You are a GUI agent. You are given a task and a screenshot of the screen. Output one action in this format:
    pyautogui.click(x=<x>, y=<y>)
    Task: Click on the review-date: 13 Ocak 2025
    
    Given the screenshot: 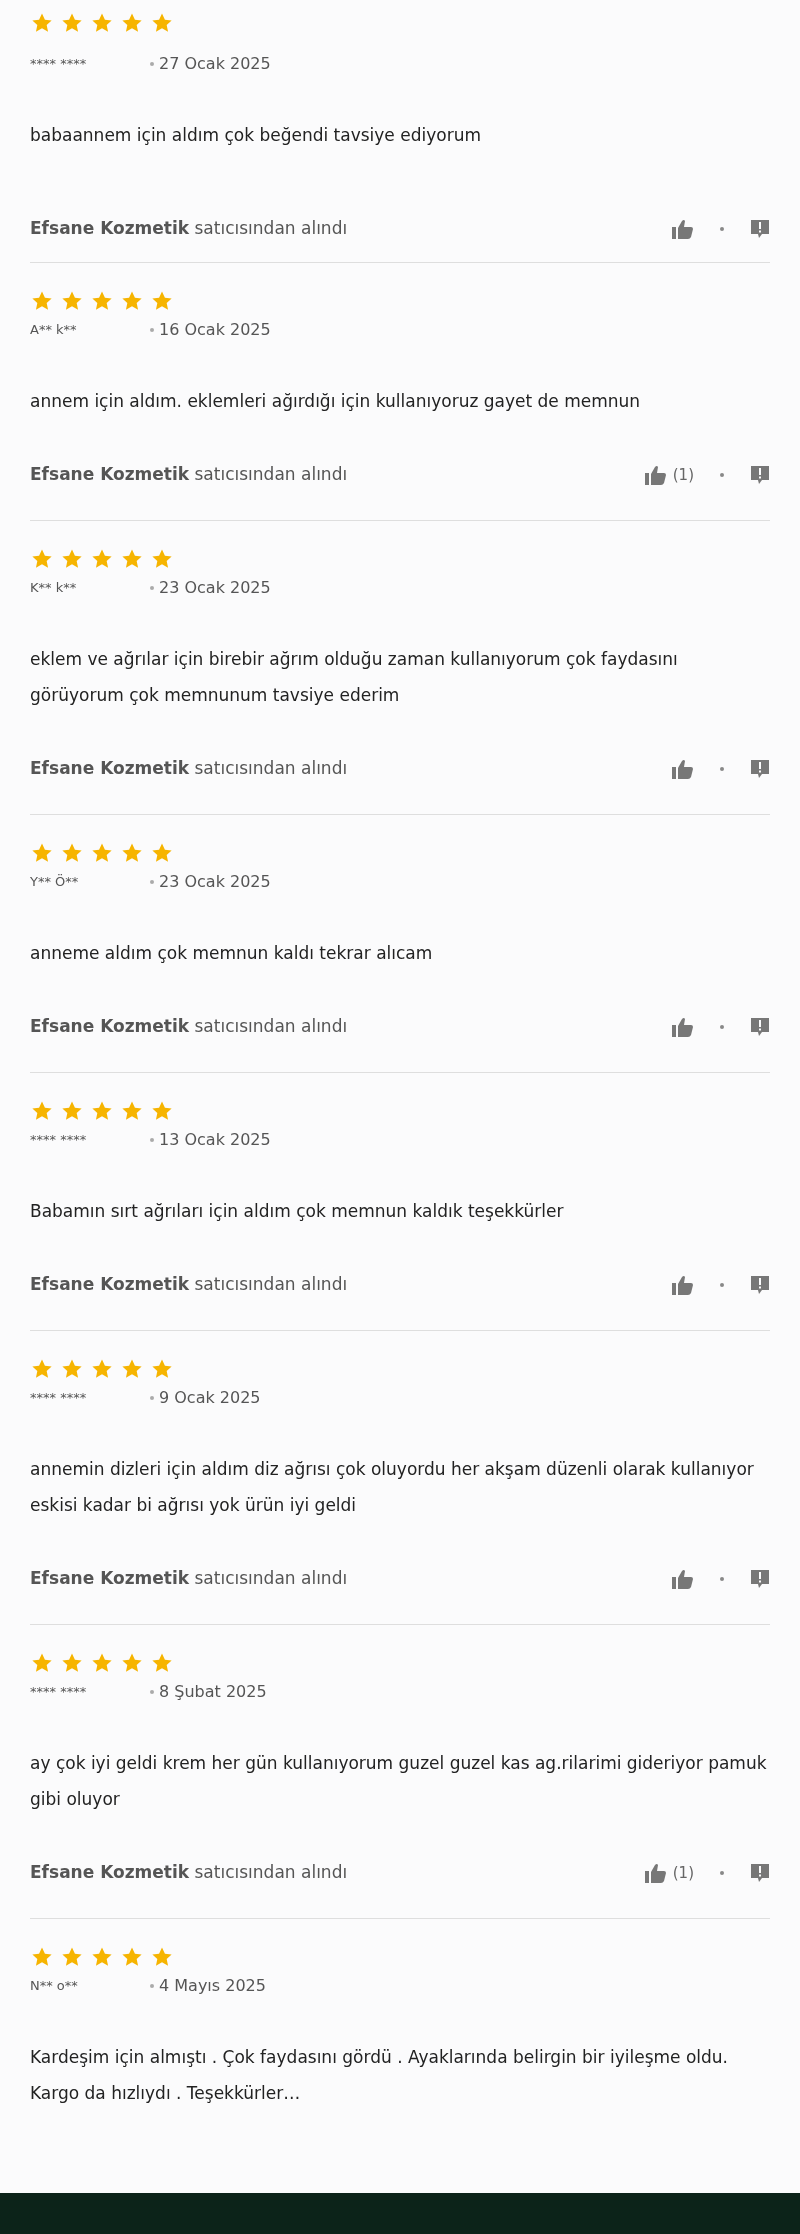 What is the action you would take?
    pyautogui.click(x=215, y=1140)
    